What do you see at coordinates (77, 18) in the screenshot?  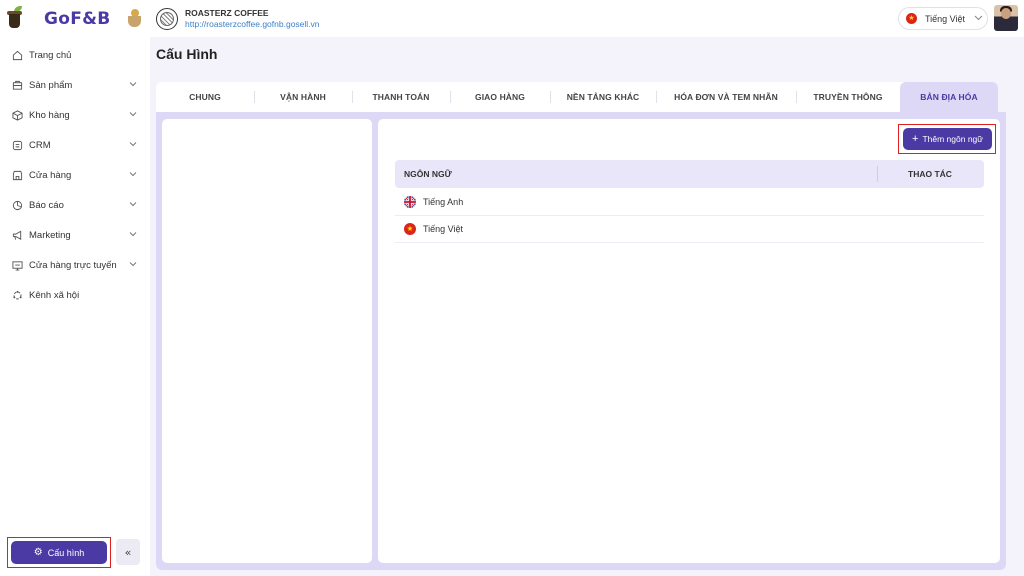 I see `logo-text: GoF&B` at bounding box center [77, 18].